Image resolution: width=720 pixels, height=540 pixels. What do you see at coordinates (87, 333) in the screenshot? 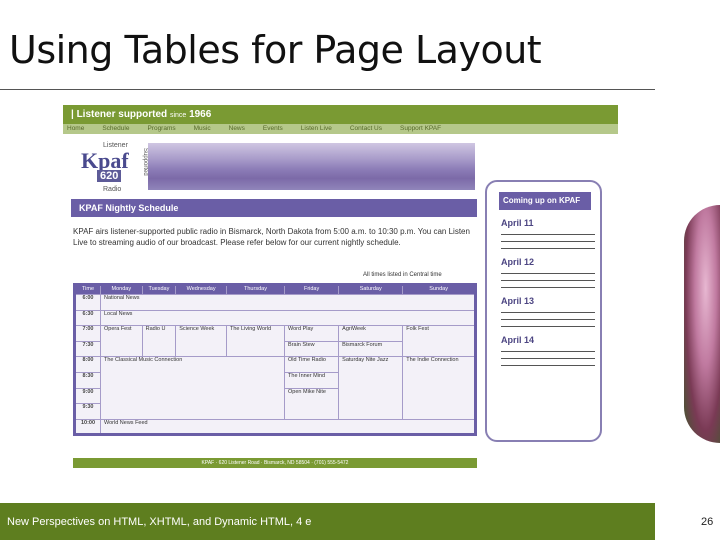
I see `time-cell: 7:00` at bounding box center [87, 333].